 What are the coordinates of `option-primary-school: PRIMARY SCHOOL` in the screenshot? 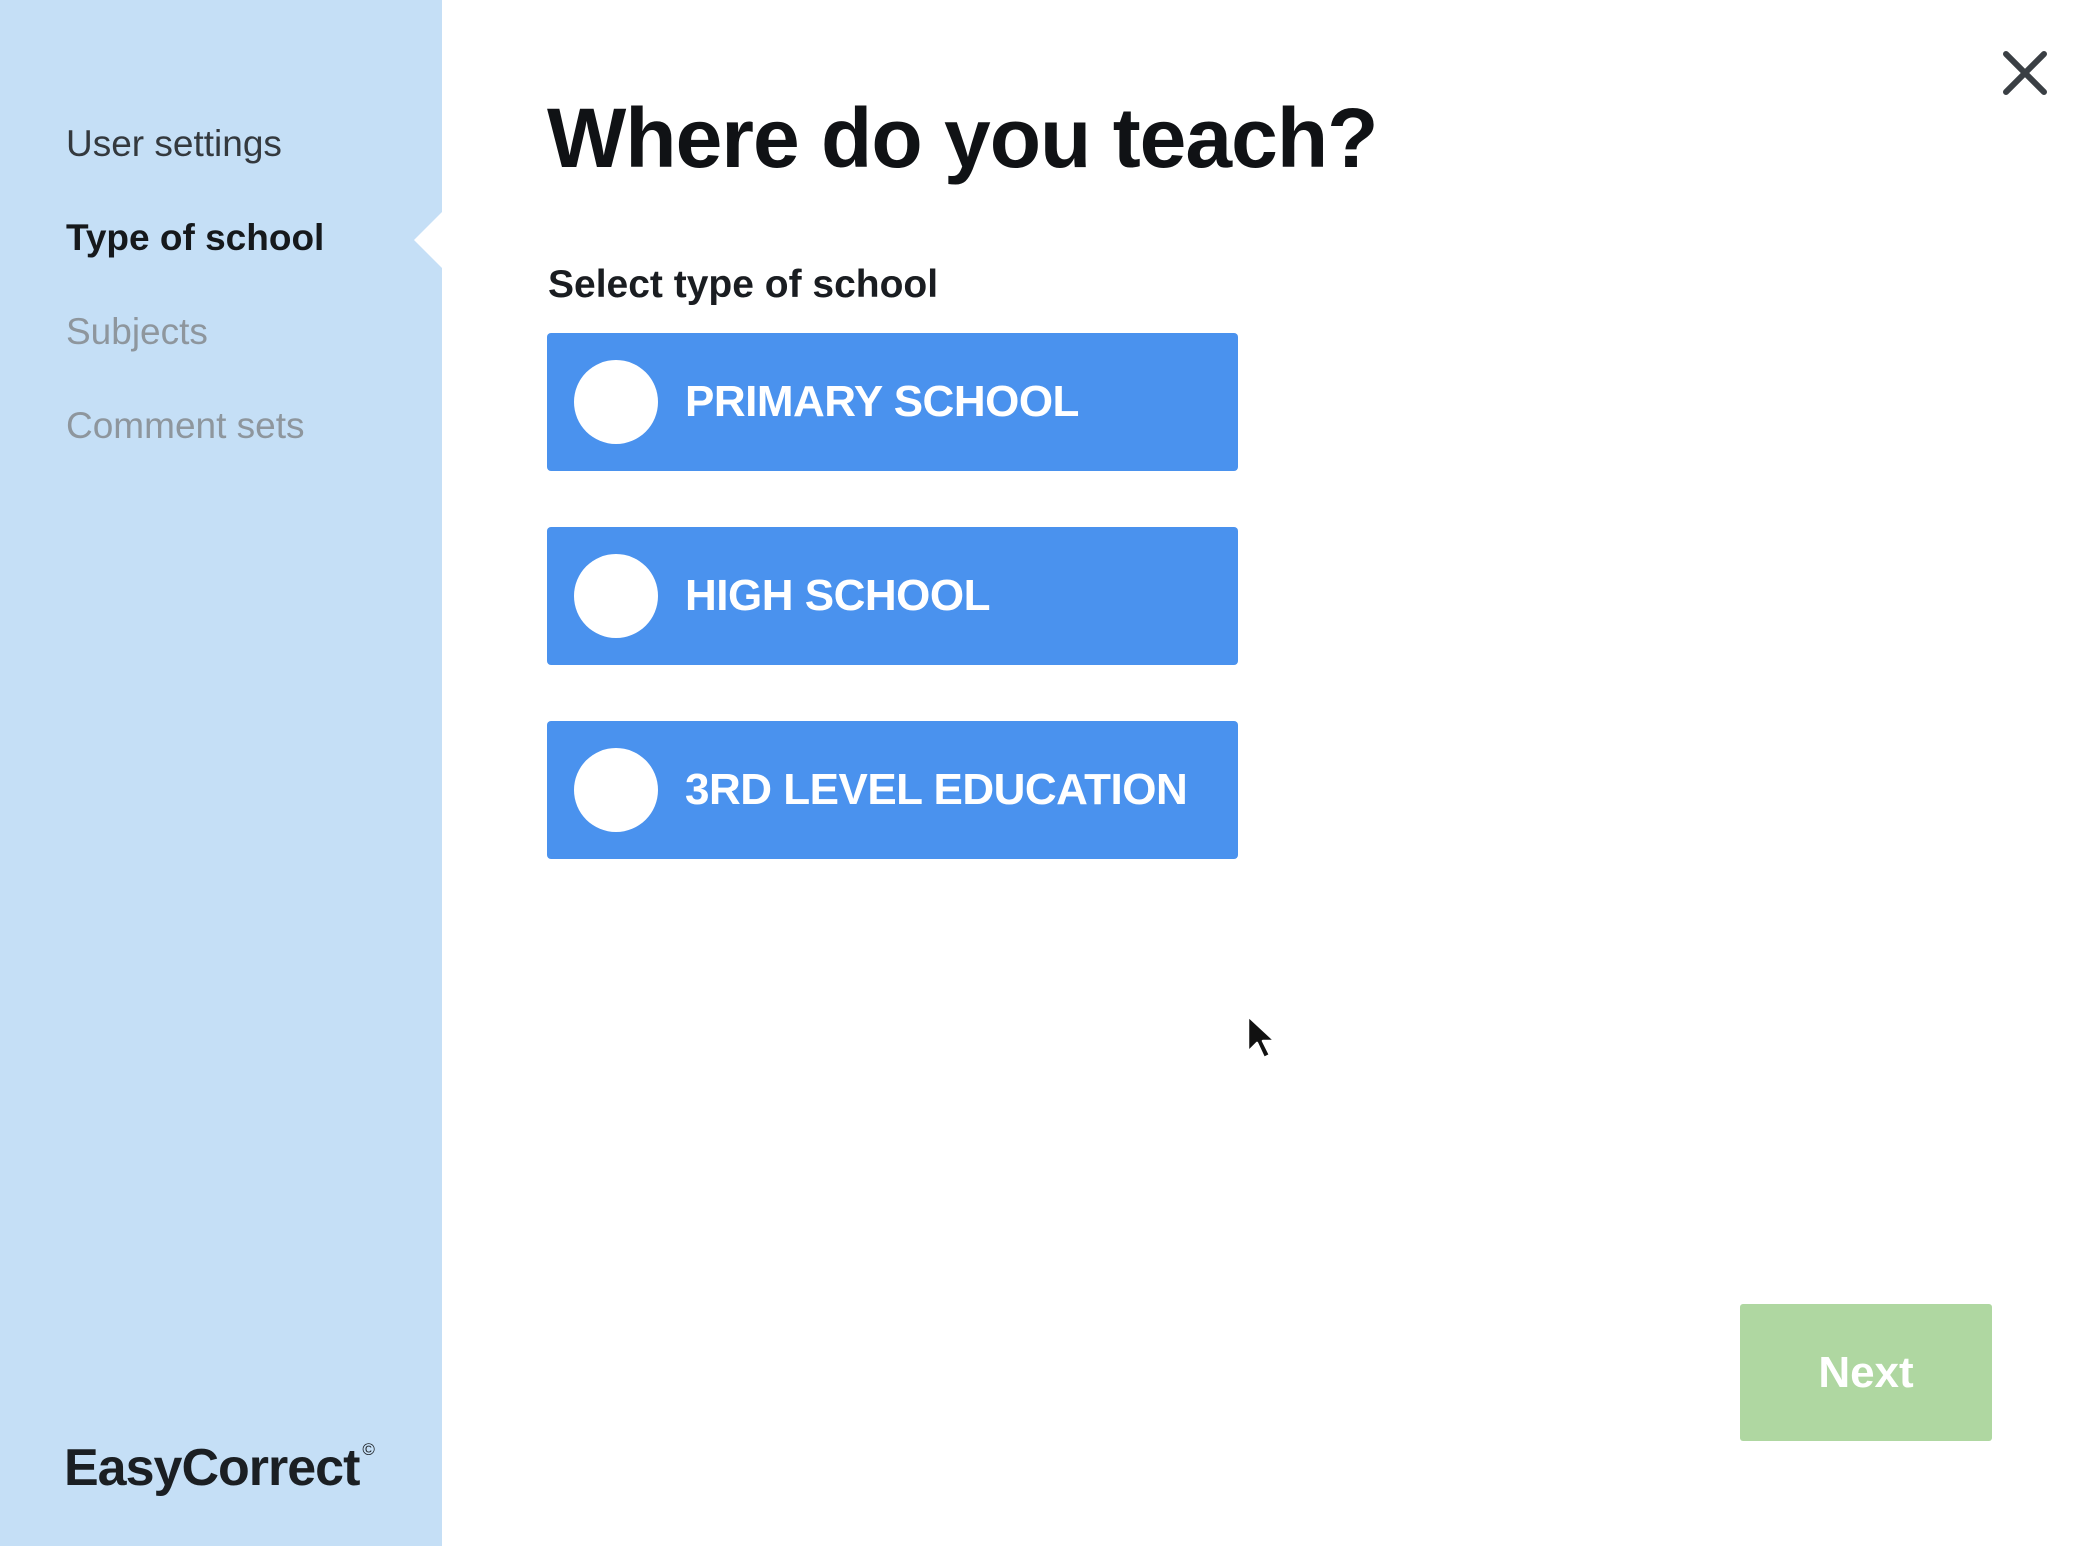 It's located at (892, 402).